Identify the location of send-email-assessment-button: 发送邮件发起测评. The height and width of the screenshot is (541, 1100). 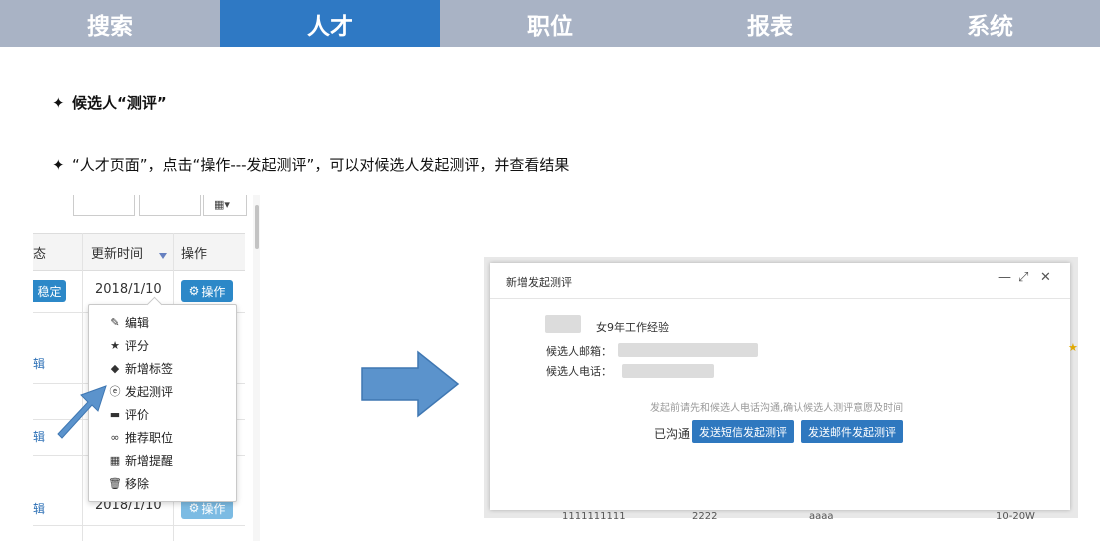
(852, 431).